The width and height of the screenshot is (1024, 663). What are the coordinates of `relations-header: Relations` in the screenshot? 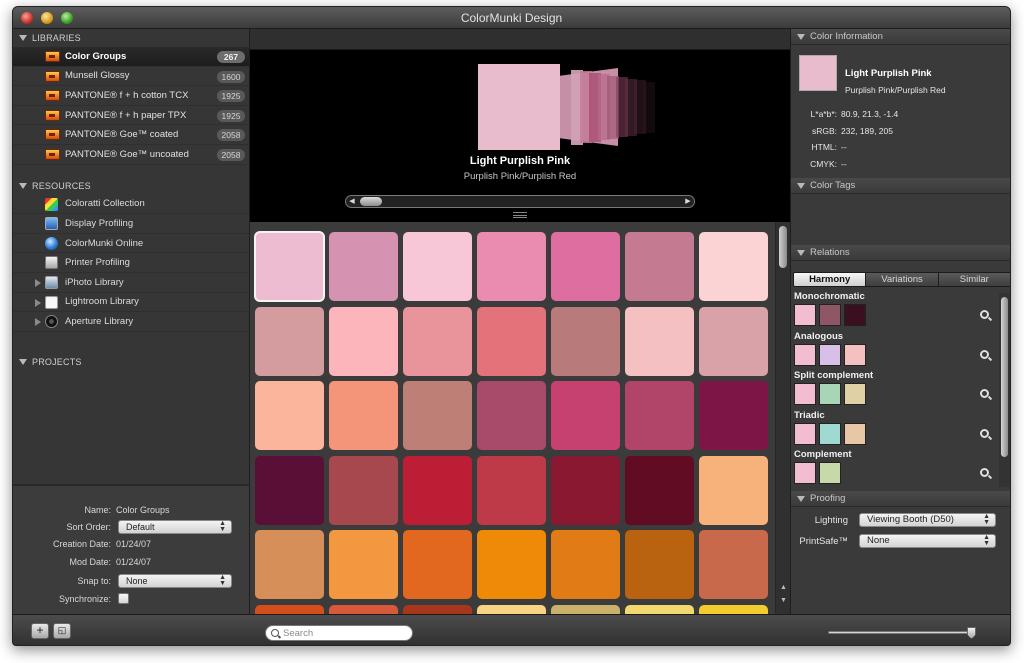 It's located at (900, 253).